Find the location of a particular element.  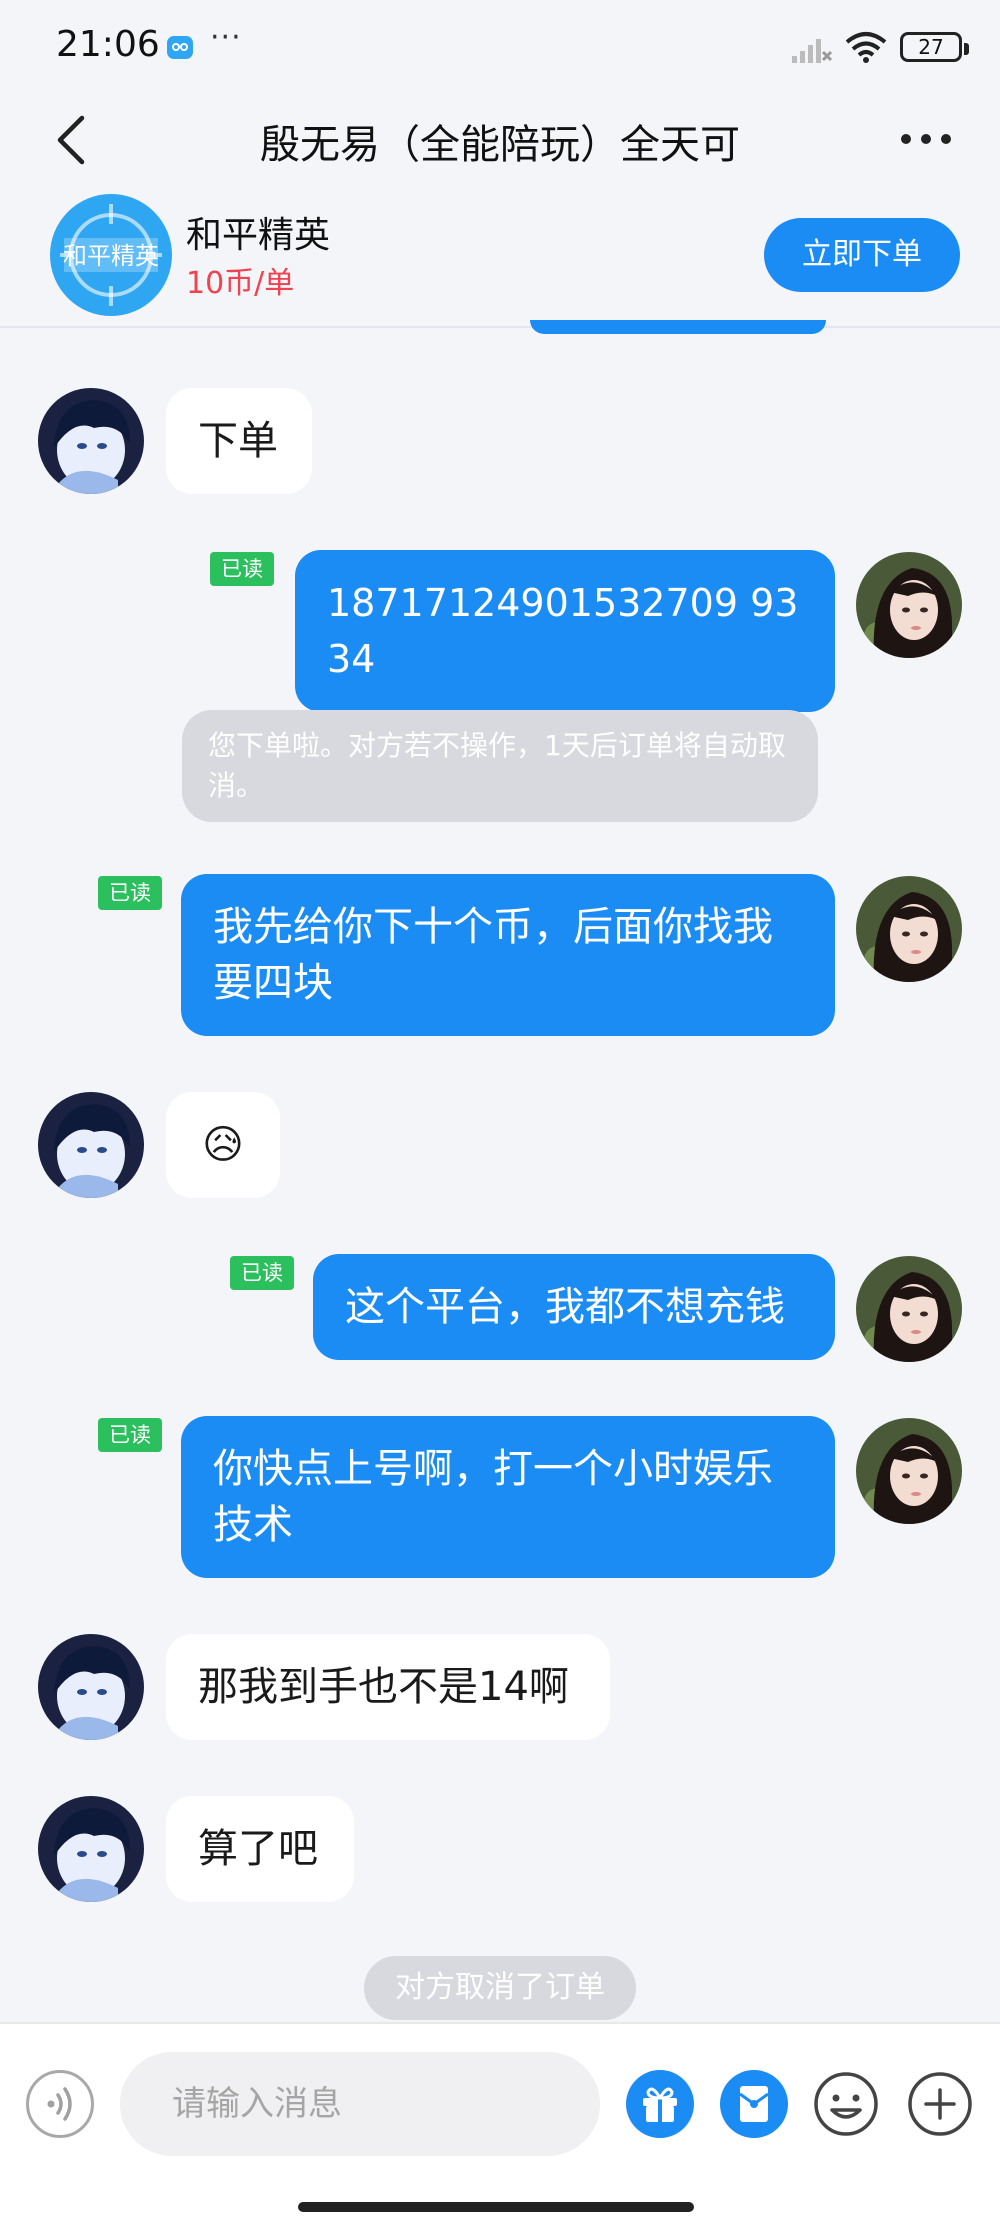

message-bubble: 算了吧 is located at coordinates (260, 1849).